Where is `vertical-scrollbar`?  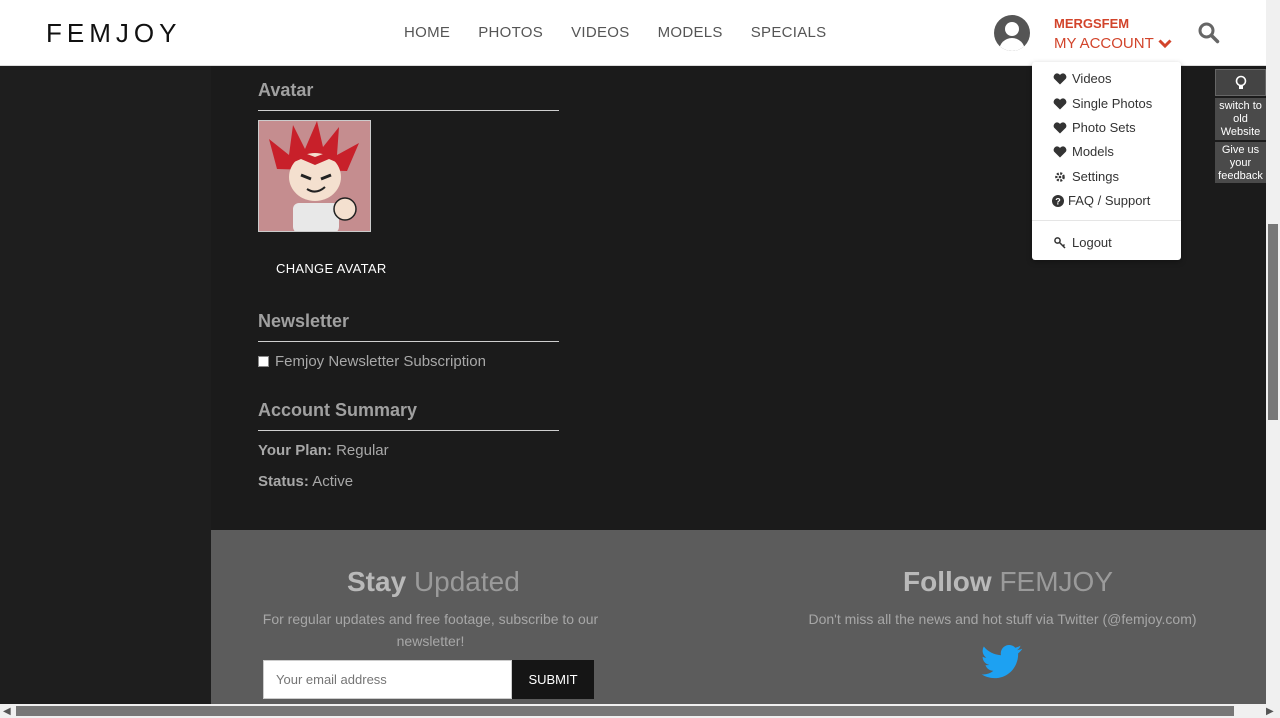
vertical-scrollbar is located at coordinates (1273, 352).